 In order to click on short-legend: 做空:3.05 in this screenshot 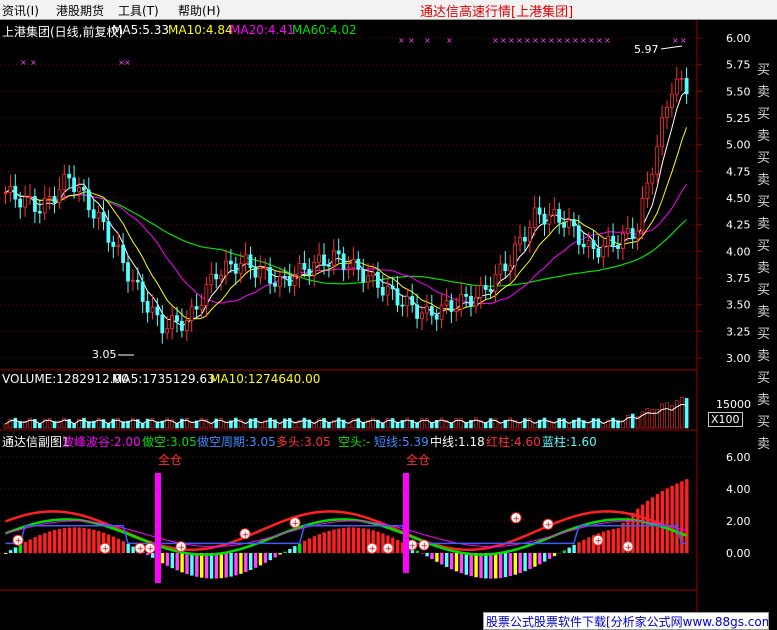, I will do `click(169, 441)`.